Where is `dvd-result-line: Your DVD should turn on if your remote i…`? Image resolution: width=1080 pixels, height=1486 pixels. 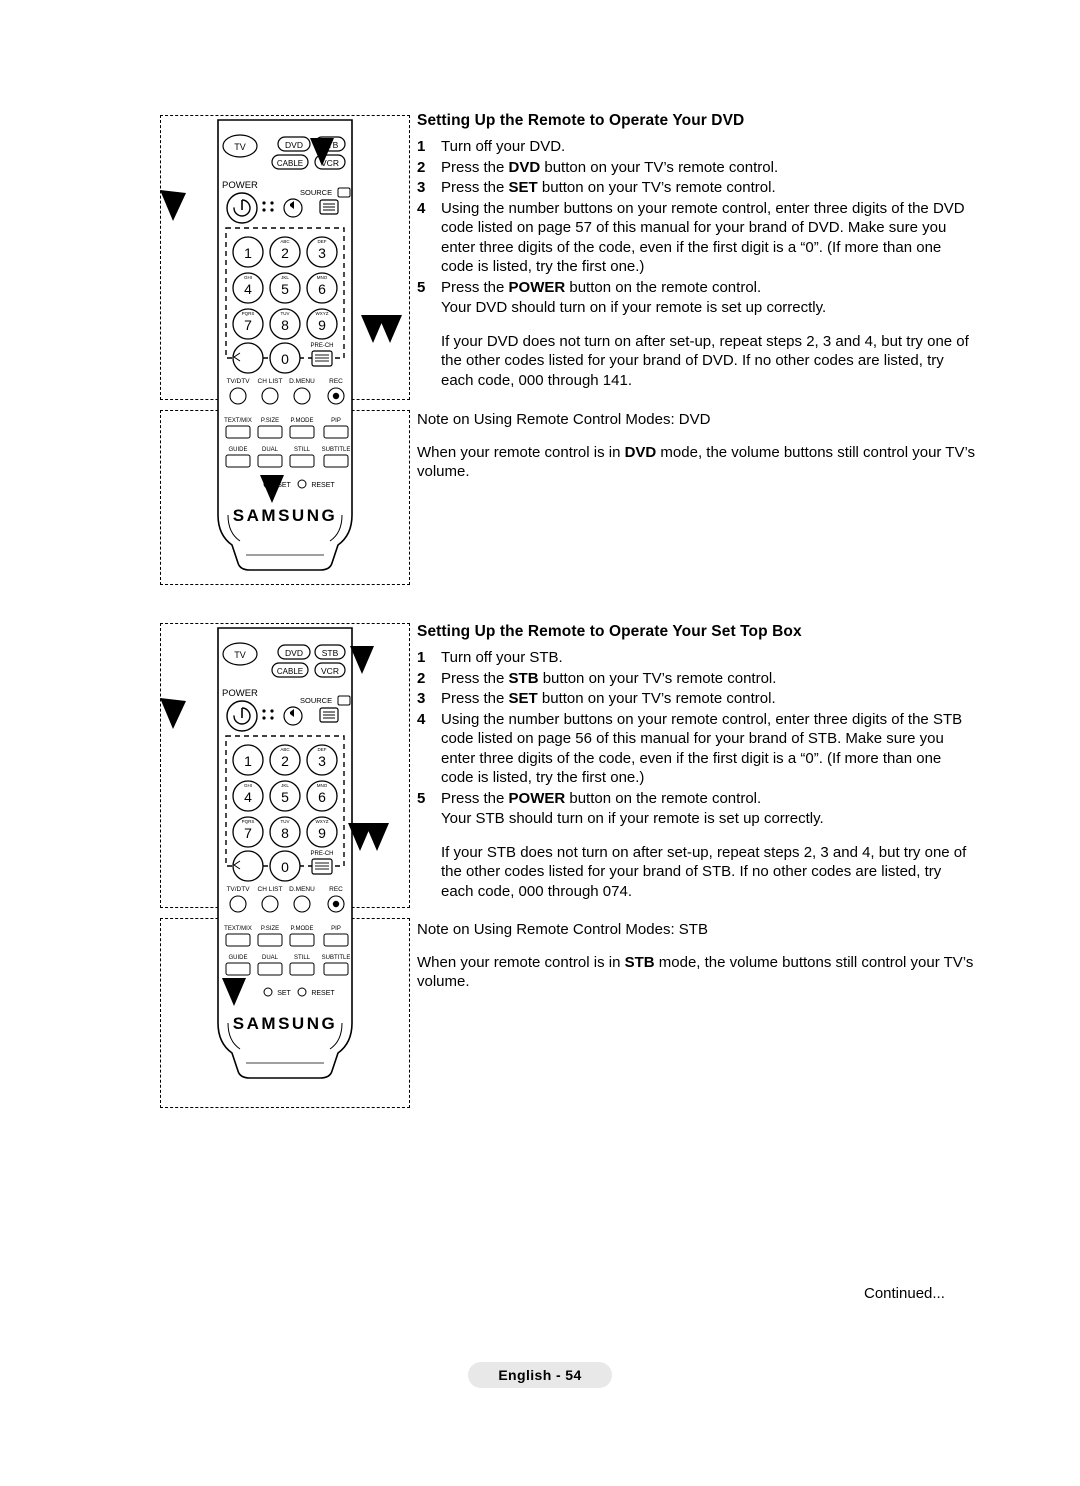
dvd-result-line: Your DVD should turn on if your remote i… is located at coordinates (634, 307).